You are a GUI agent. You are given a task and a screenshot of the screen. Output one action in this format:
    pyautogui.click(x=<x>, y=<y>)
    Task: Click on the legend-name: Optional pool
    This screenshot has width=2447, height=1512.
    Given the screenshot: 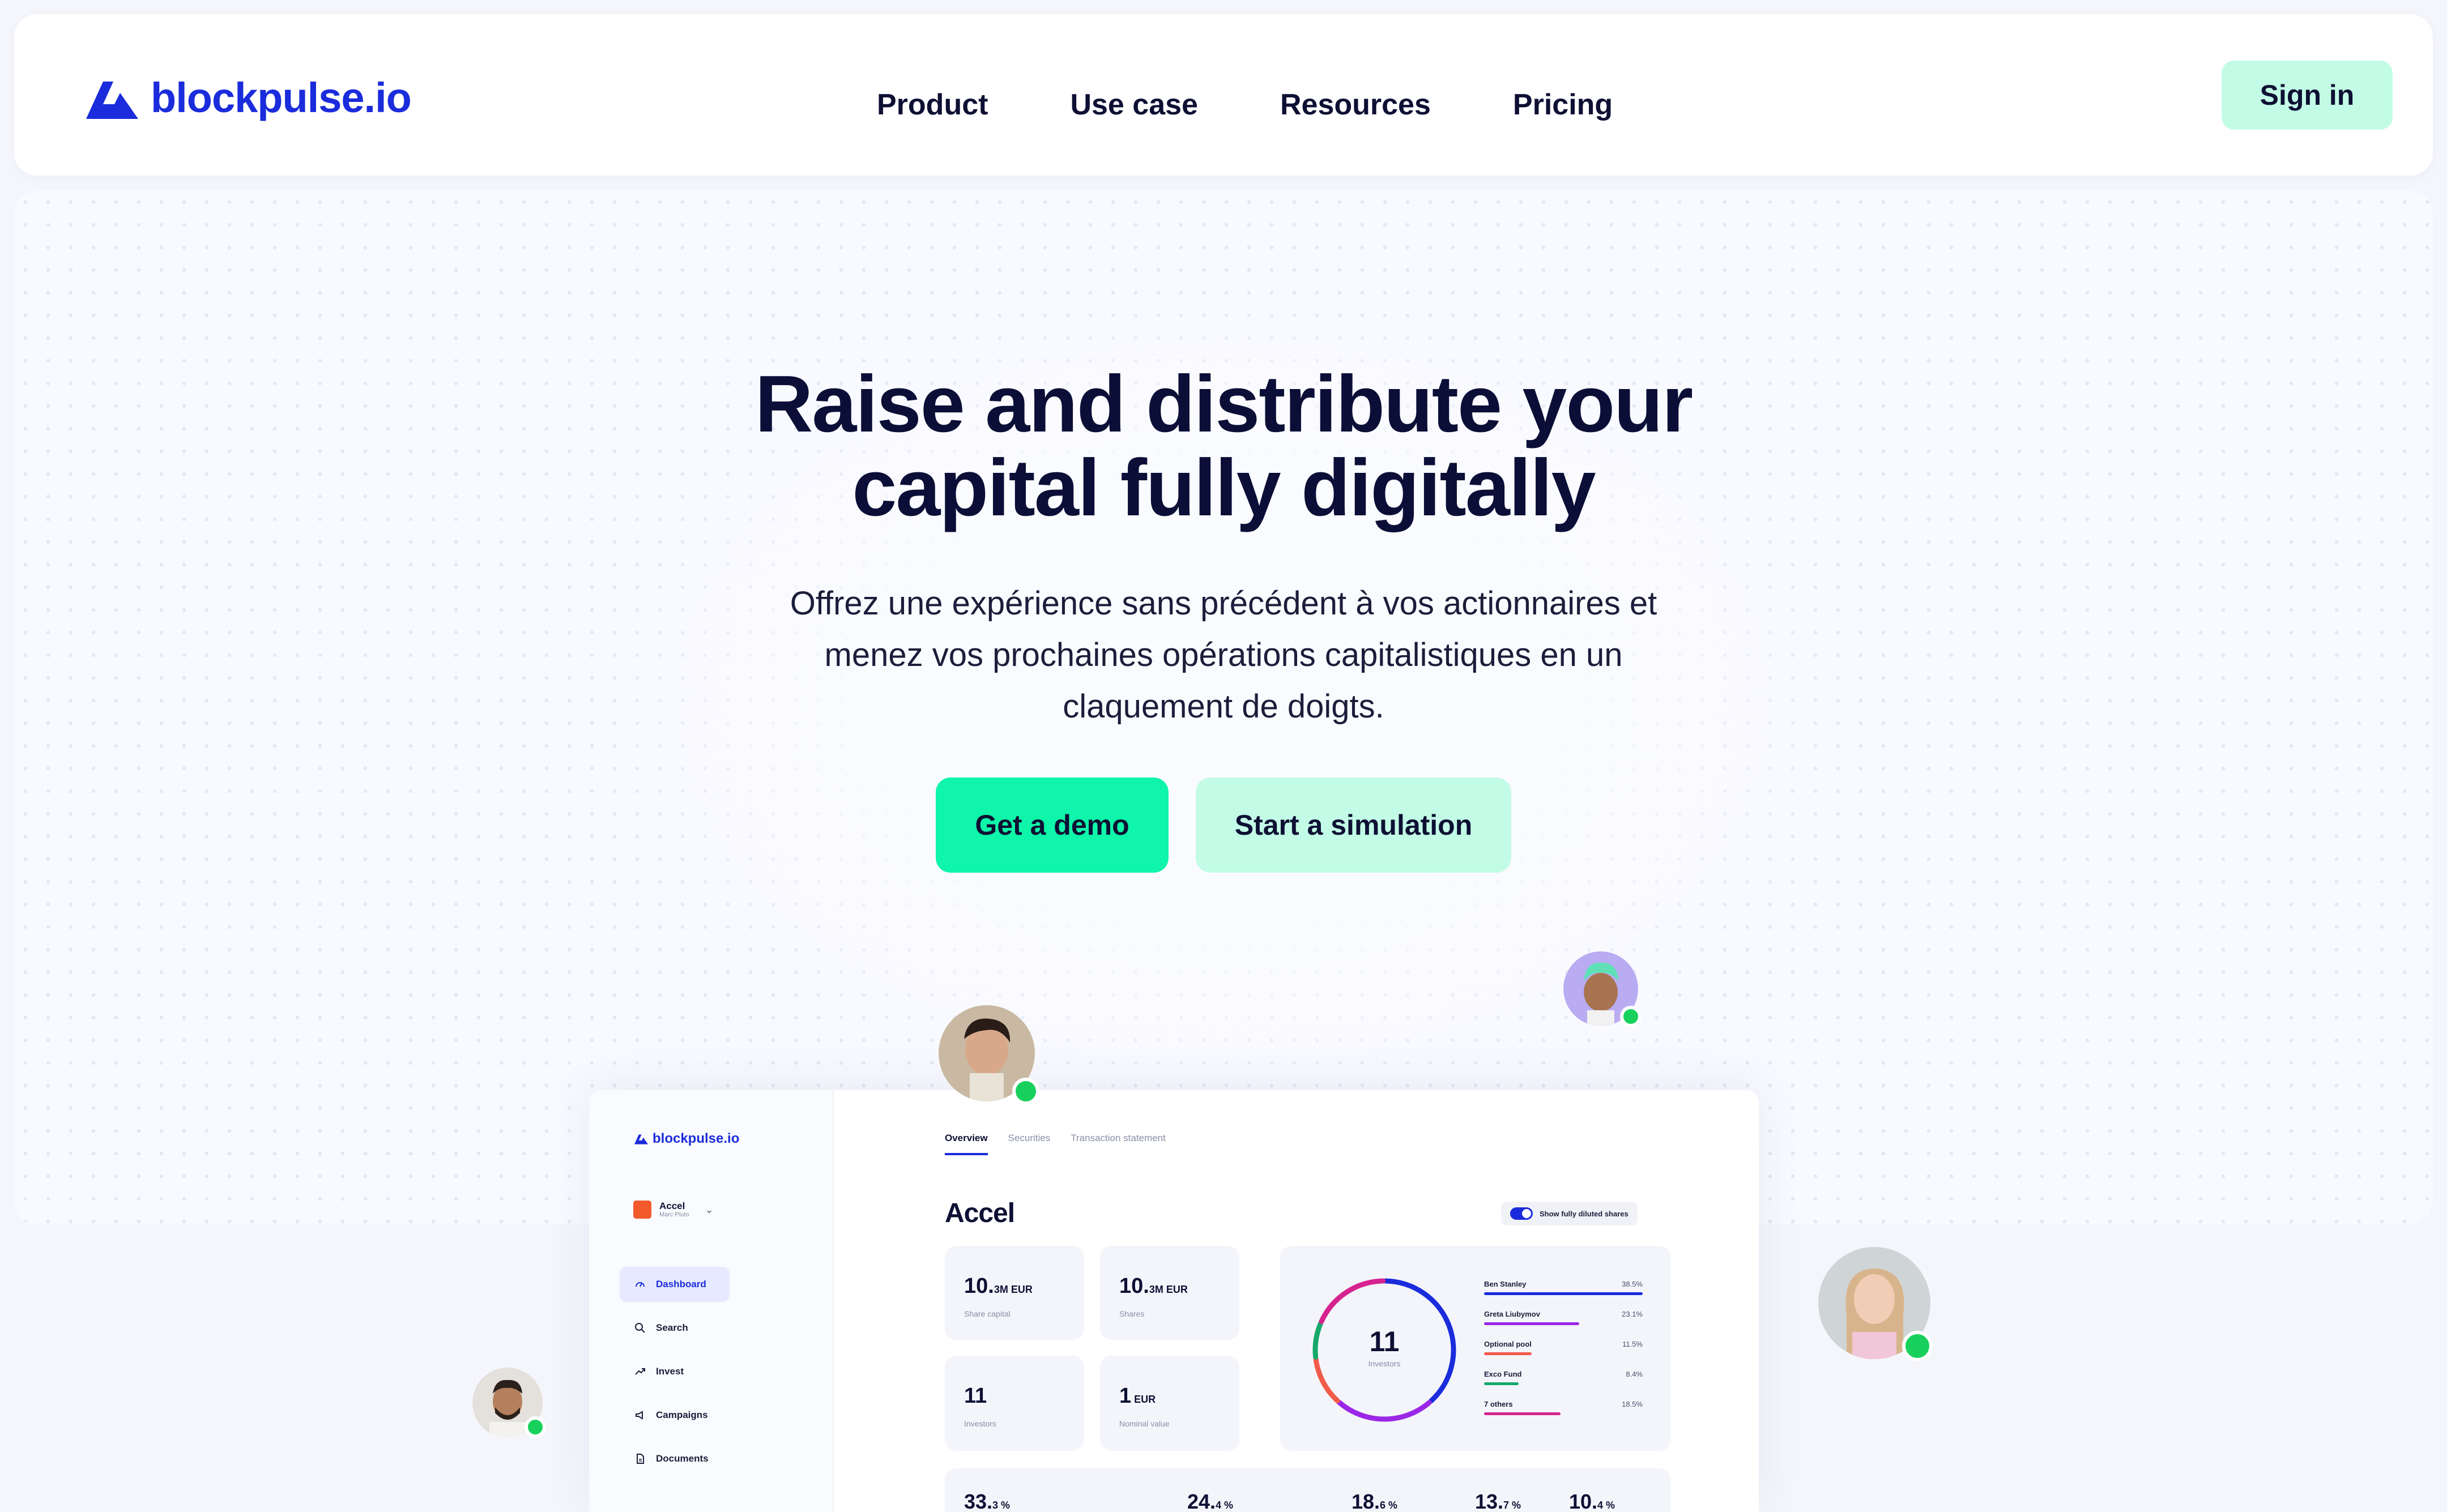 What is the action you would take?
    pyautogui.click(x=1508, y=1344)
    